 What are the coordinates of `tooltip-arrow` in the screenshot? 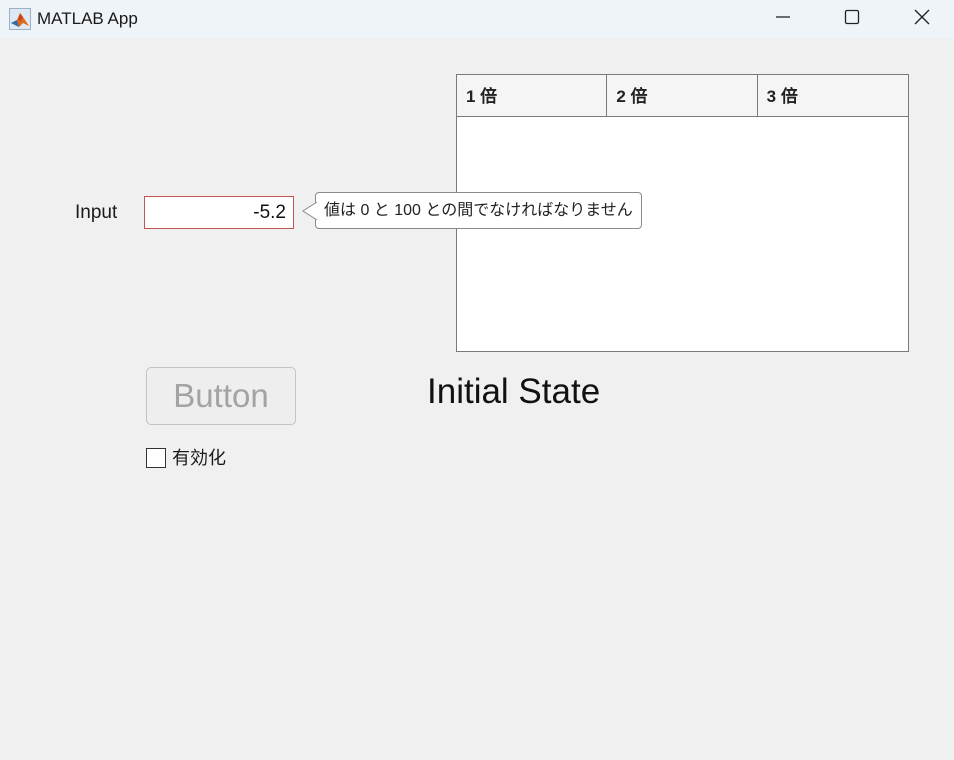 It's located at (310, 211).